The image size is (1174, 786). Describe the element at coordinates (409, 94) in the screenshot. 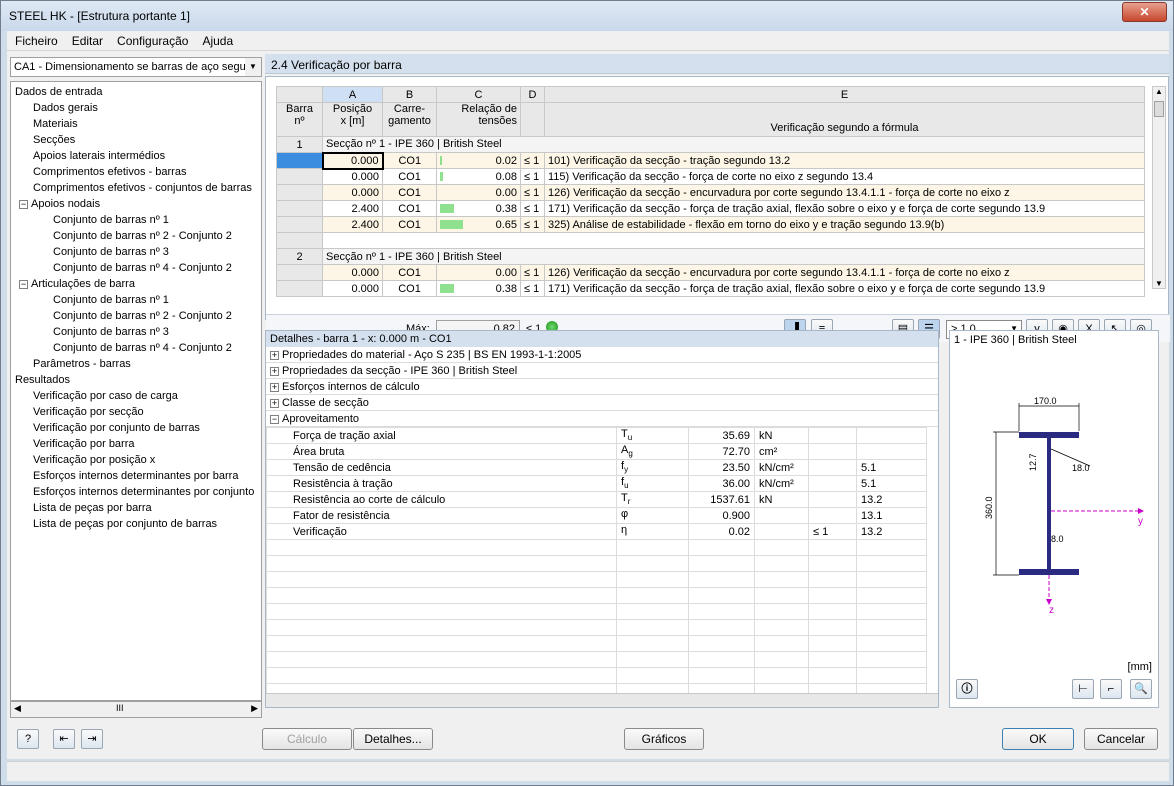

I see `column-letter: B` at that location.